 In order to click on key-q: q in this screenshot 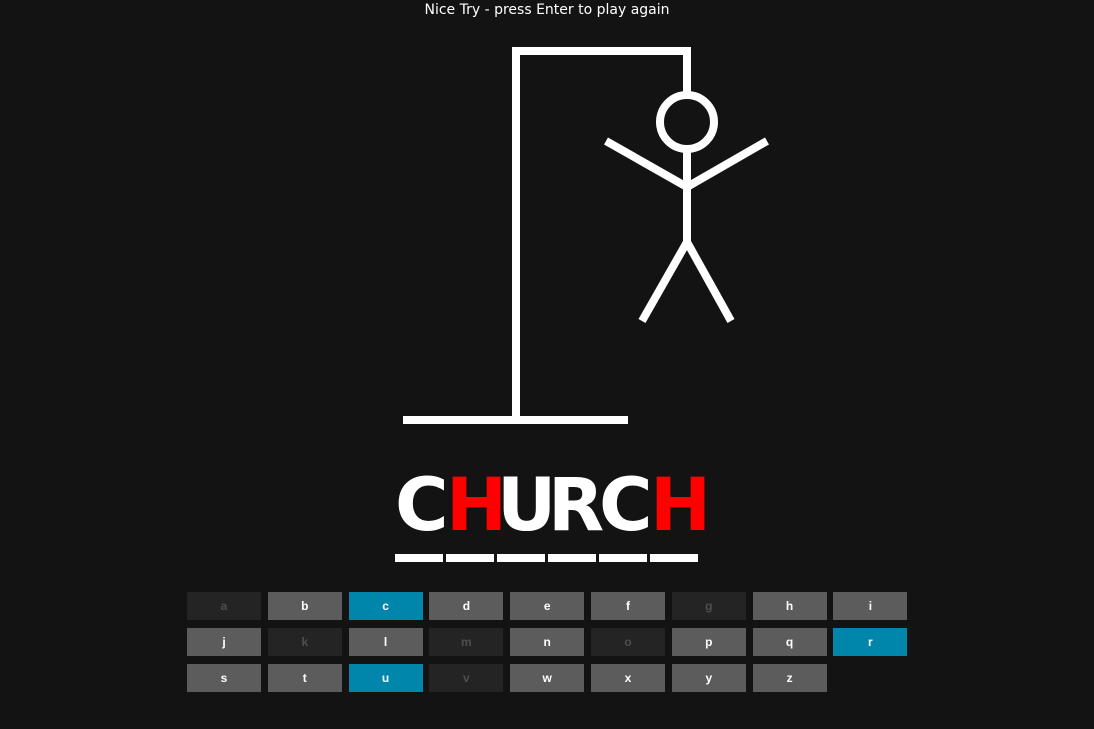, I will do `click(789, 642)`.